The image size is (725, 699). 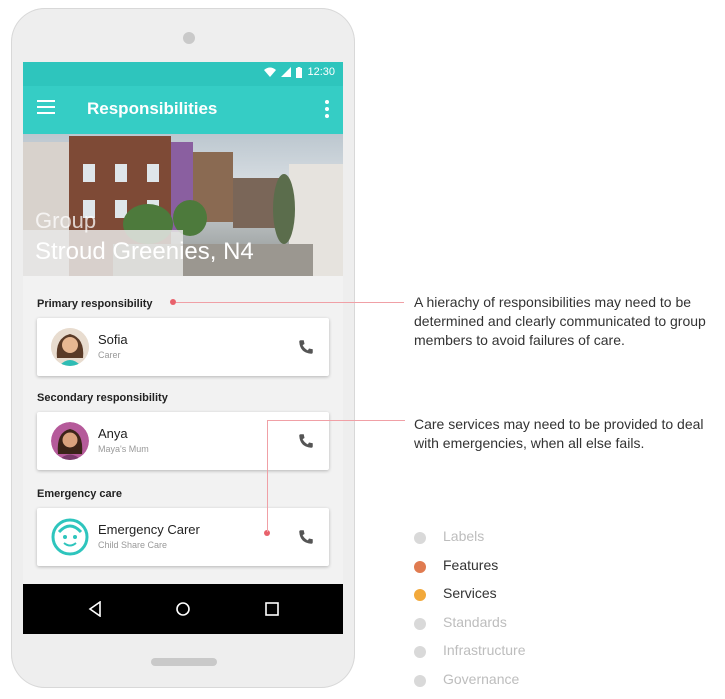 I want to click on annotation-connector-emergency-horizontal, so click(x=336, y=420).